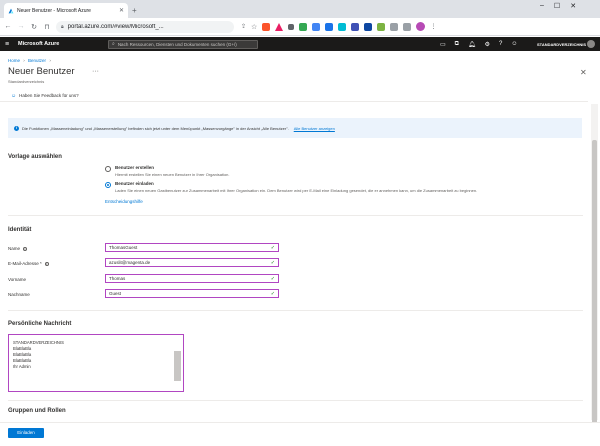  Describe the element at coordinates (54, 10) in the screenshot. I see `tab-title: Neuer Benutzer - Microsoft Azure` at that location.